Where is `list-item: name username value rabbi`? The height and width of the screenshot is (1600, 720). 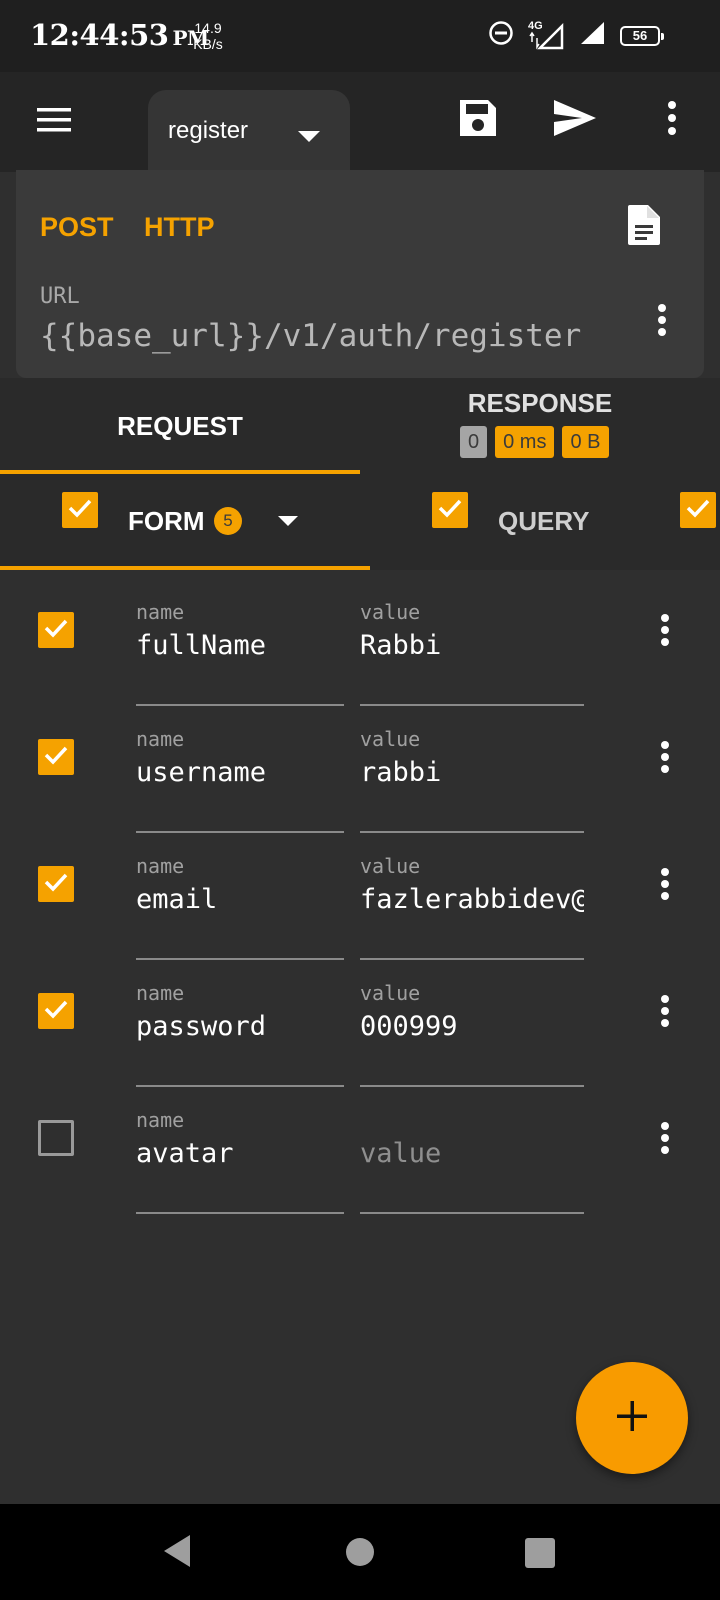 list-item: name username value rabbi is located at coordinates (360, 765).